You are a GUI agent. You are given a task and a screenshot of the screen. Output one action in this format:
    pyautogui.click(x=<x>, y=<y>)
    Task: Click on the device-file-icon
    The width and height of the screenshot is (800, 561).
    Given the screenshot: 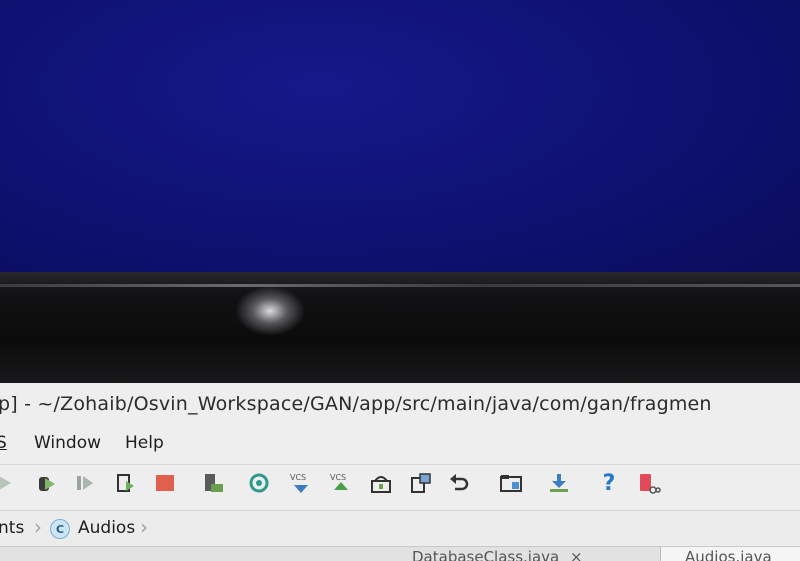 What is the action you would take?
    pyautogui.click(x=511, y=483)
    